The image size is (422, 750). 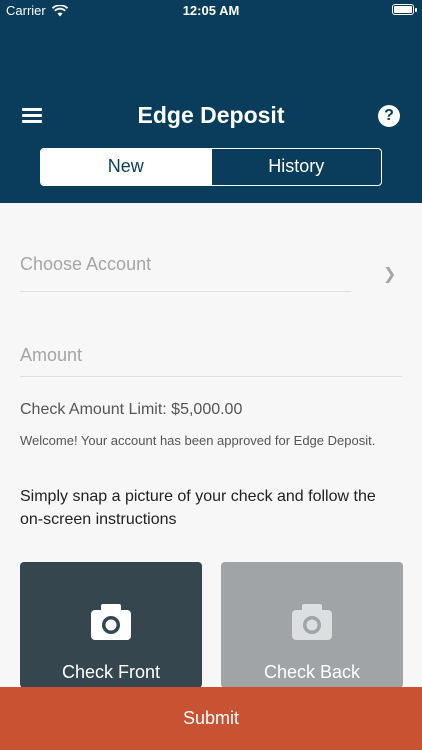 What do you see at coordinates (389, 274) in the screenshot?
I see `chevron-right-icon: ❯` at bounding box center [389, 274].